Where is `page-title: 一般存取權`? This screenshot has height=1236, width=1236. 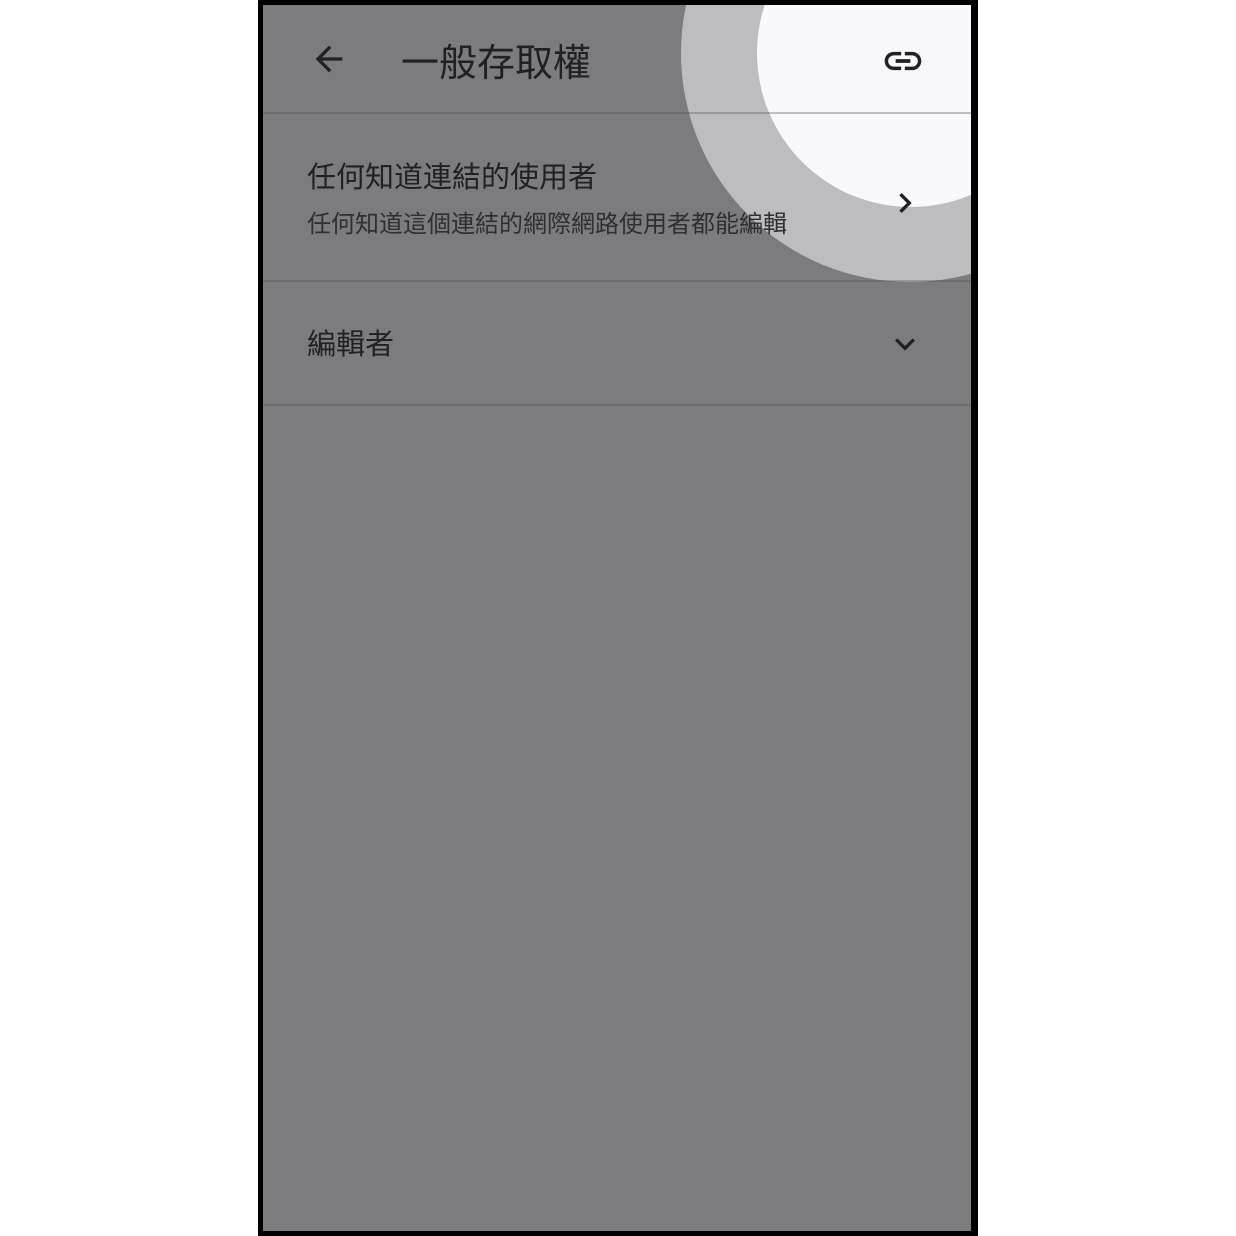 page-title: 一般存取權 is located at coordinates (496, 63).